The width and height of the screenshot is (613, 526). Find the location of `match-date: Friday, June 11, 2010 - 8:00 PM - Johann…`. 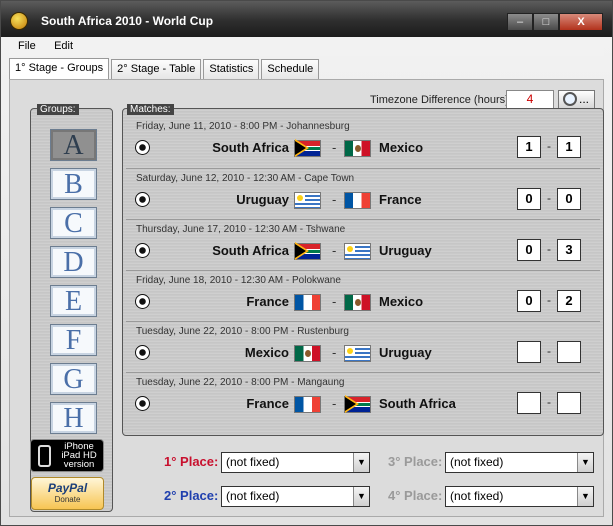

match-date: Friday, June 11, 2010 - 8:00 PM - Johann… is located at coordinates (243, 126).